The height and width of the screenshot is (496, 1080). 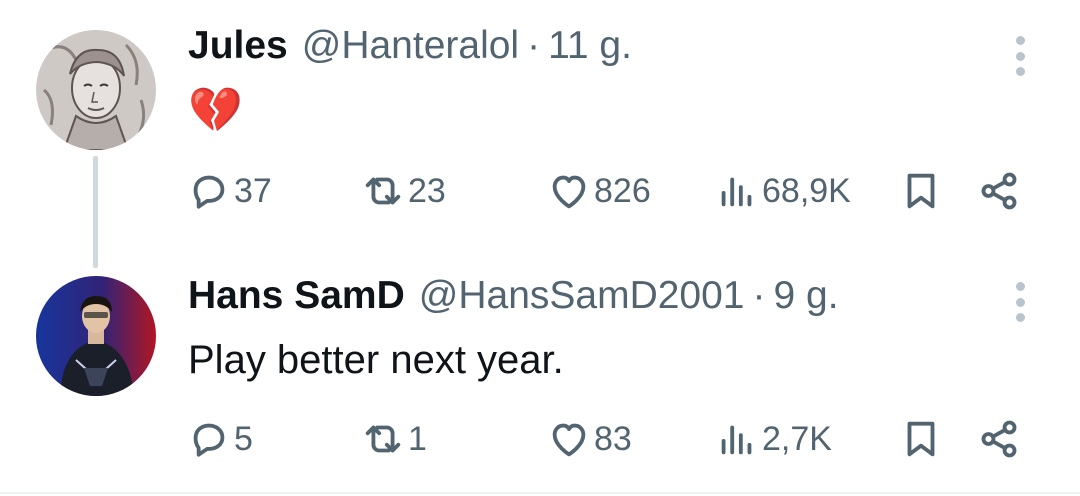 I want to click on author-handle: @Hanteralol, so click(x=410, y=46).